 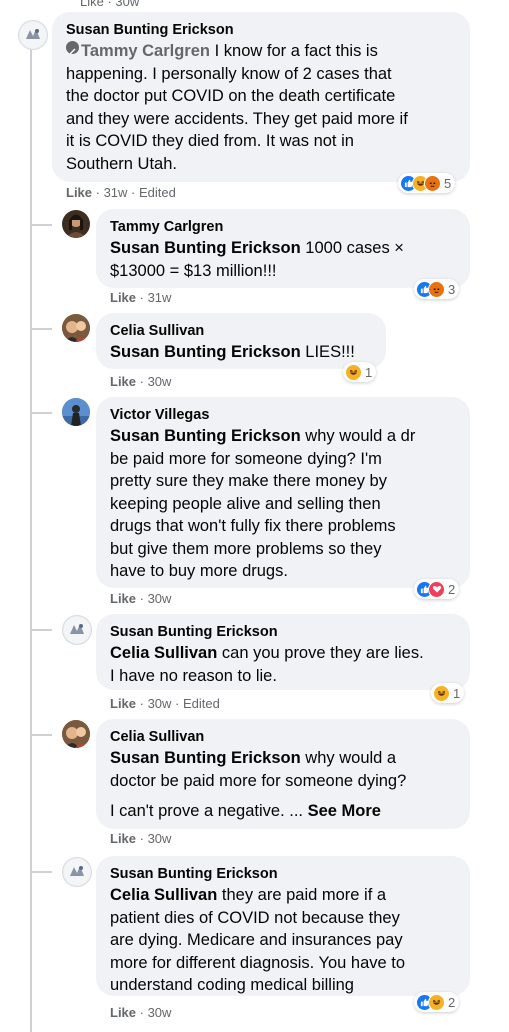 What do you see at coordinates (157, 192) in the screenshot?
I see `edited-label: Edited` at bounding box center [157, 192].